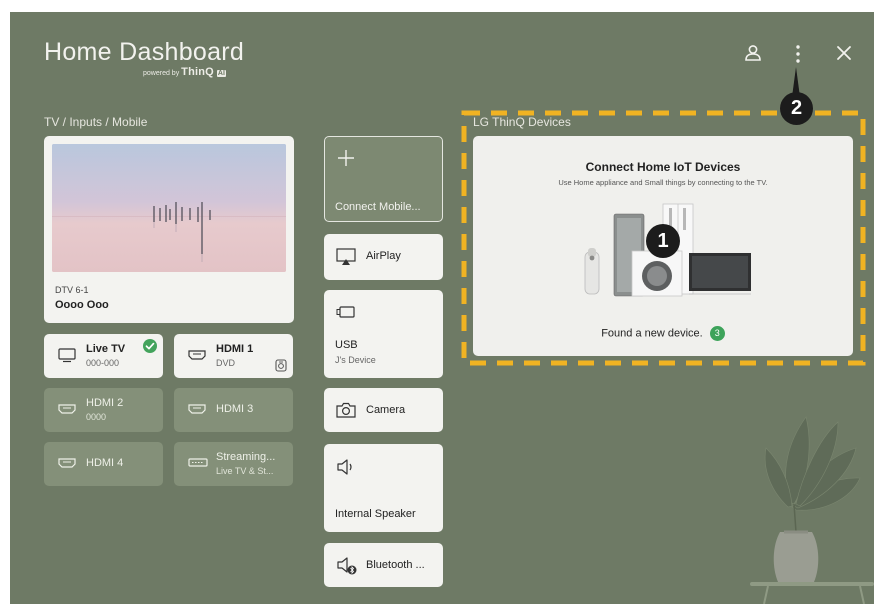 This screenshot has height=604, width=880. Describe the element at coordinates (233, 356) in the screenshot. I see `input-card-hdmi-1: HDMI 1 DVD` at that location.